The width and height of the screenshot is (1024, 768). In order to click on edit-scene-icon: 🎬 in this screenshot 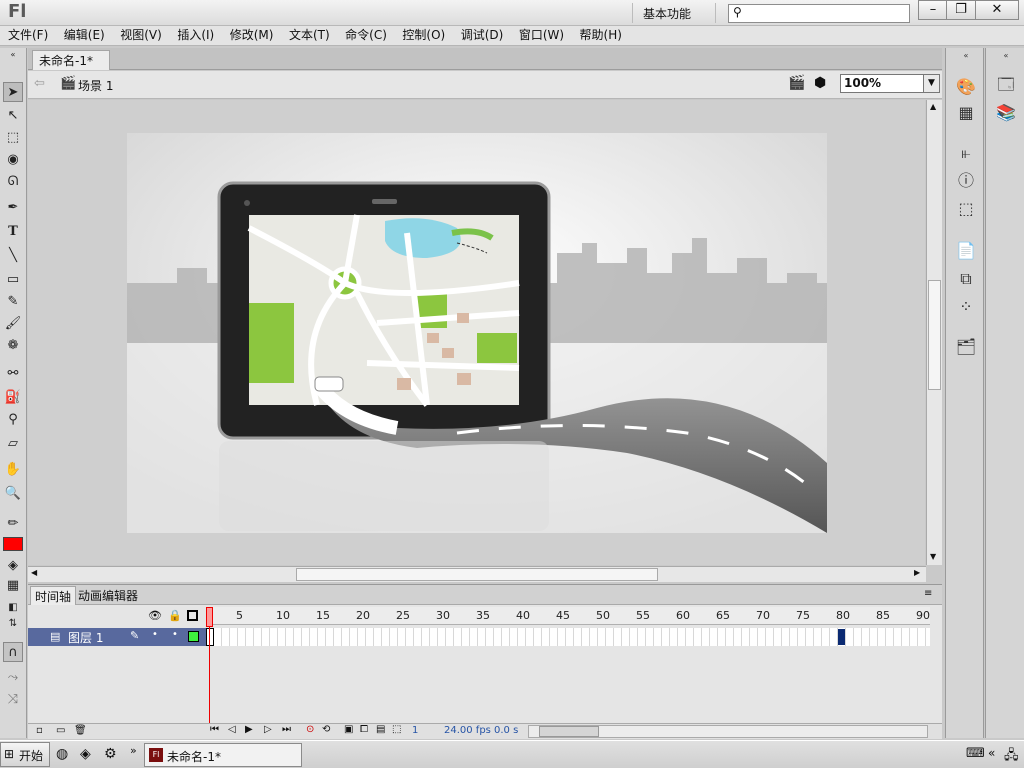, I will do `click(796, 83)`.